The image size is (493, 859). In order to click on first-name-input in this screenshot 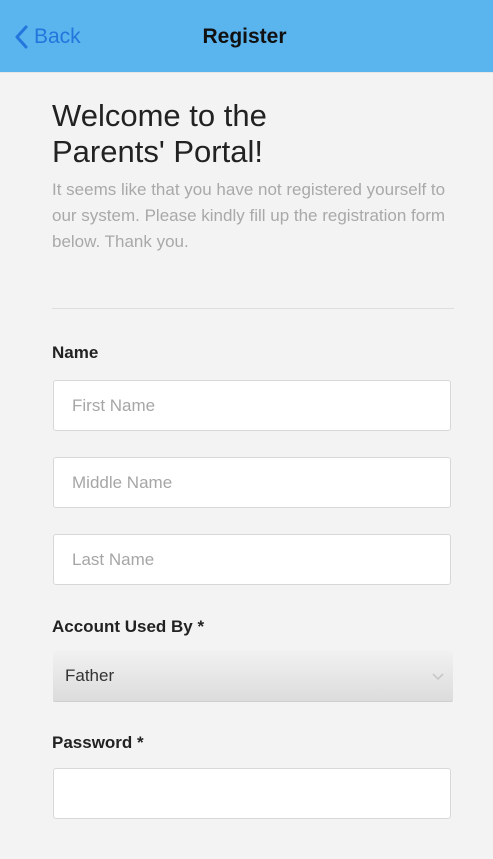, I will do `click(252, 405)`.